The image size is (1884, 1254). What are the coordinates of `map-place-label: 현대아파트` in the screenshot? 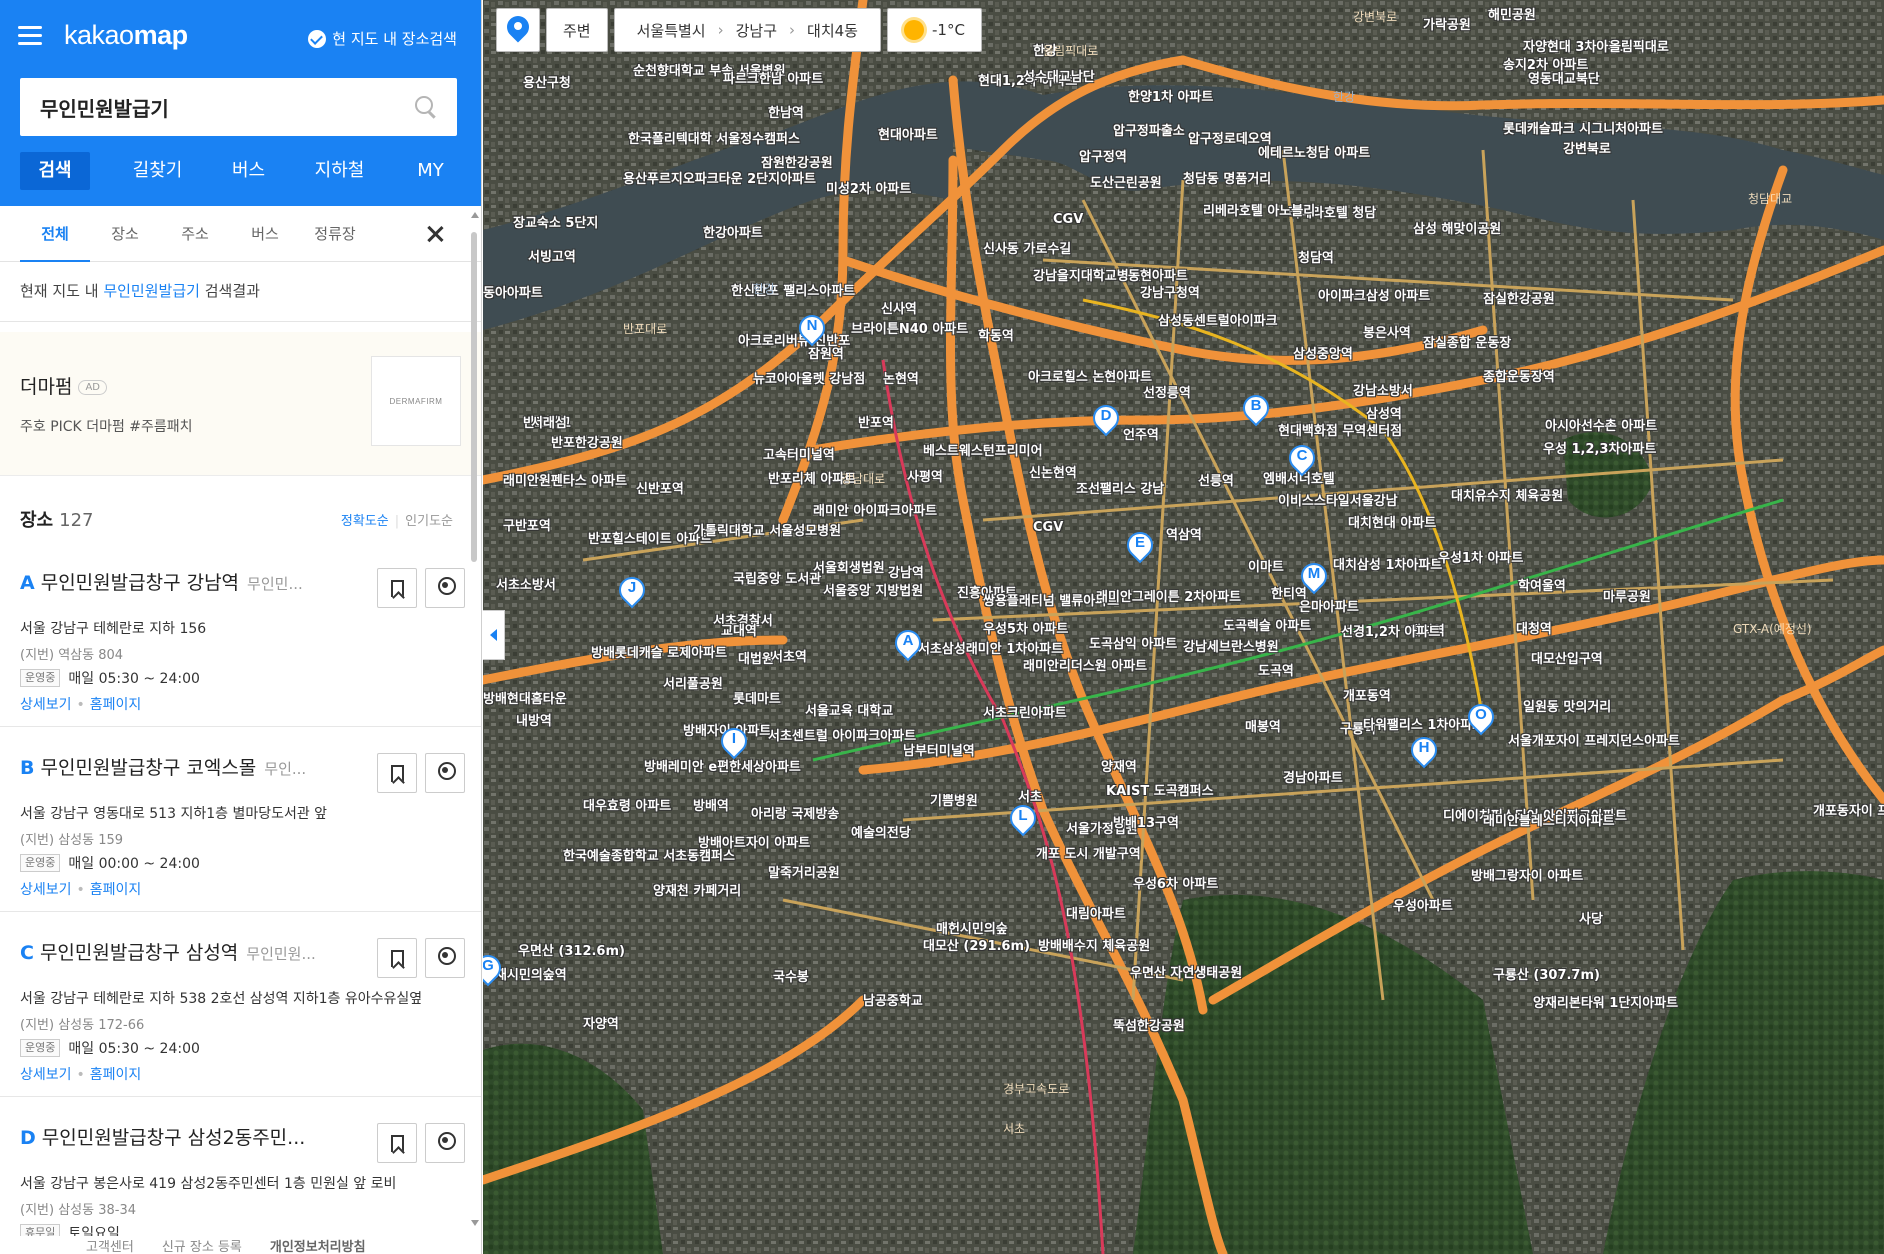 It's located at (908, 133).